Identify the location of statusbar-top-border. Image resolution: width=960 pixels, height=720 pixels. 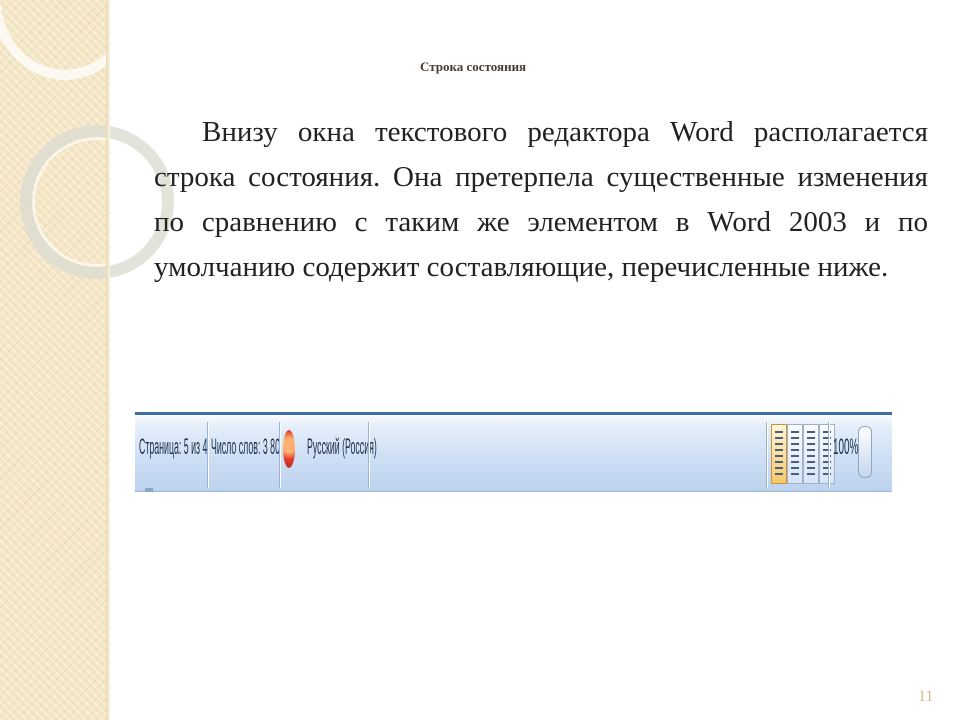
(513, 413).